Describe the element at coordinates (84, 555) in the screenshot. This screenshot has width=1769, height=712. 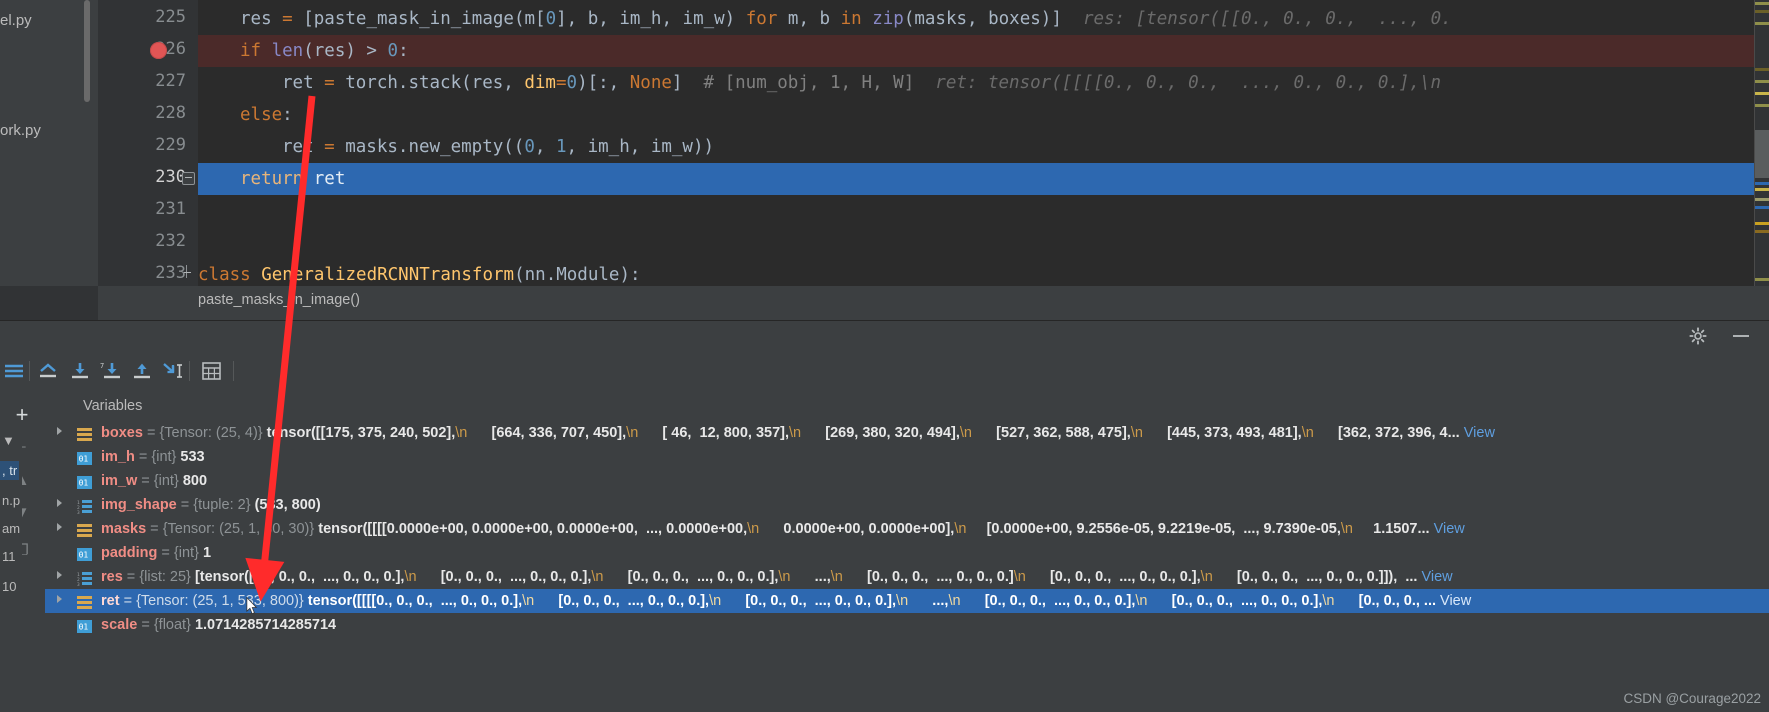
I see `svg-text: 01` at that location.